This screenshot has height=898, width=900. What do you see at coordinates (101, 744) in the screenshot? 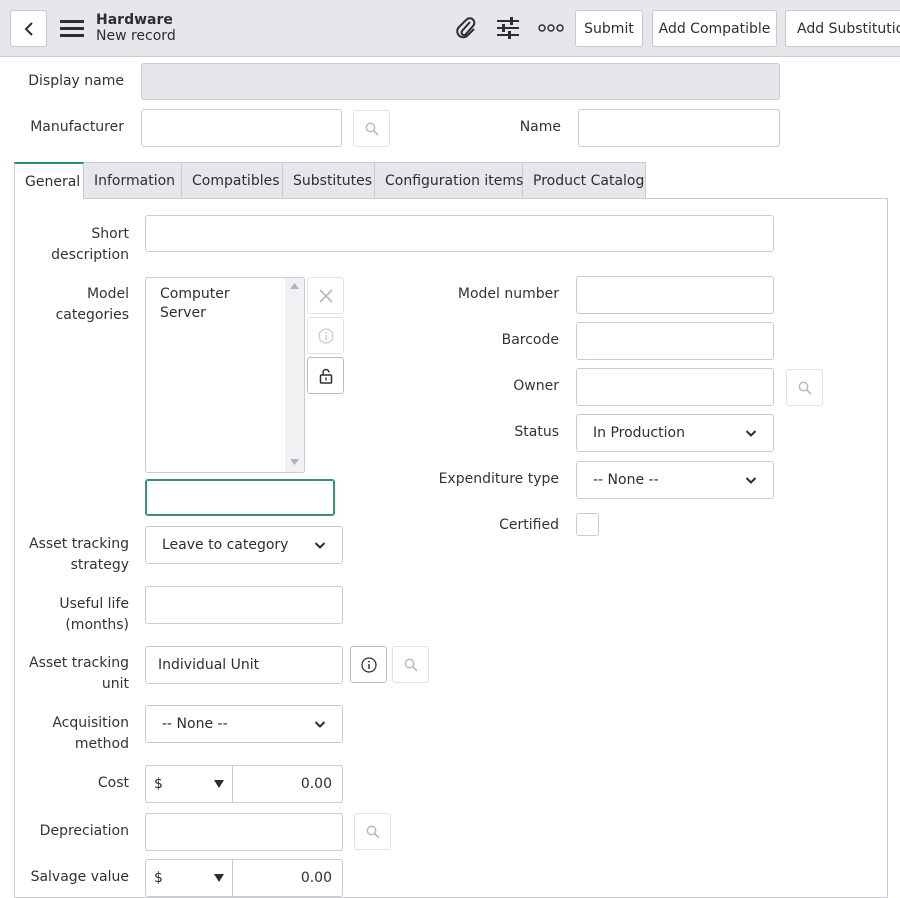
I see `acquisition-method-label-line2: method` at bounding box center [101, 744].